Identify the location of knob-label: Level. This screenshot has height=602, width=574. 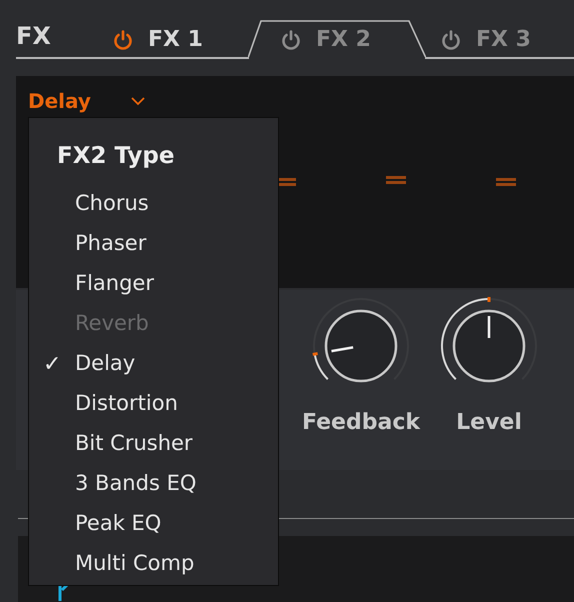
(489, 423).